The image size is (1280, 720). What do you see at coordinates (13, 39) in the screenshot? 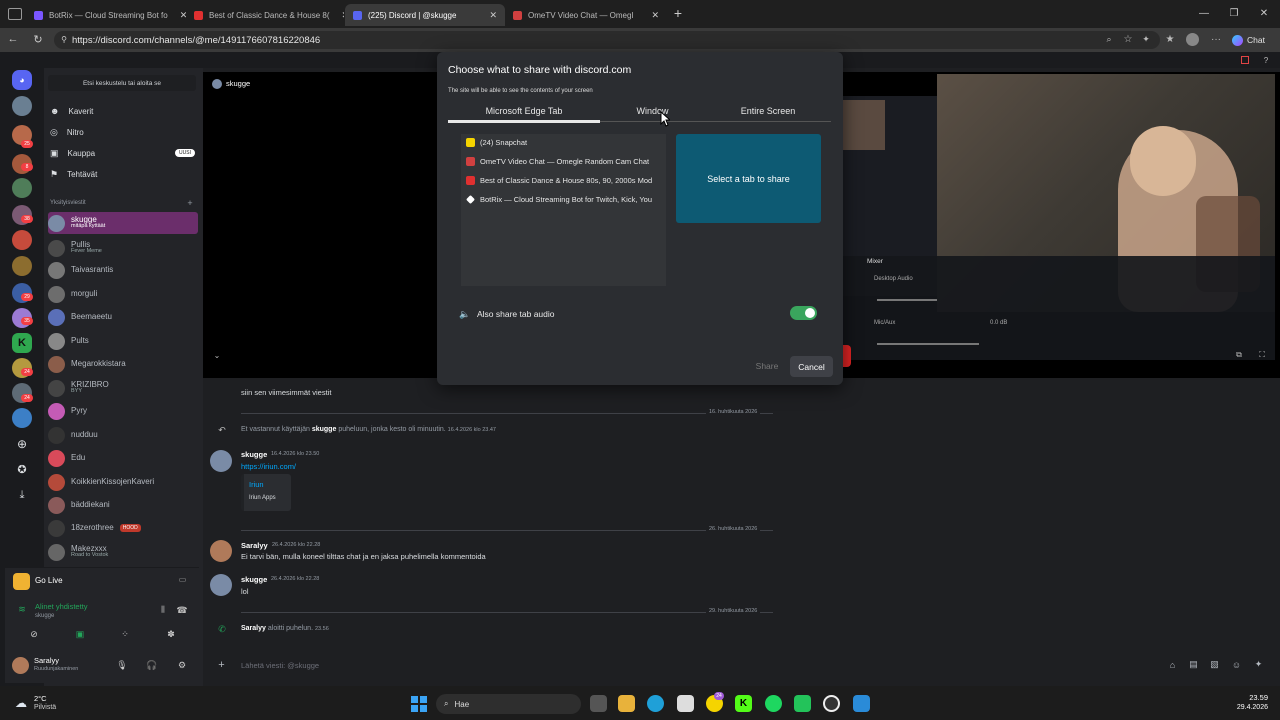
I see `back-icon: ←` at bounding box center [13, 39].